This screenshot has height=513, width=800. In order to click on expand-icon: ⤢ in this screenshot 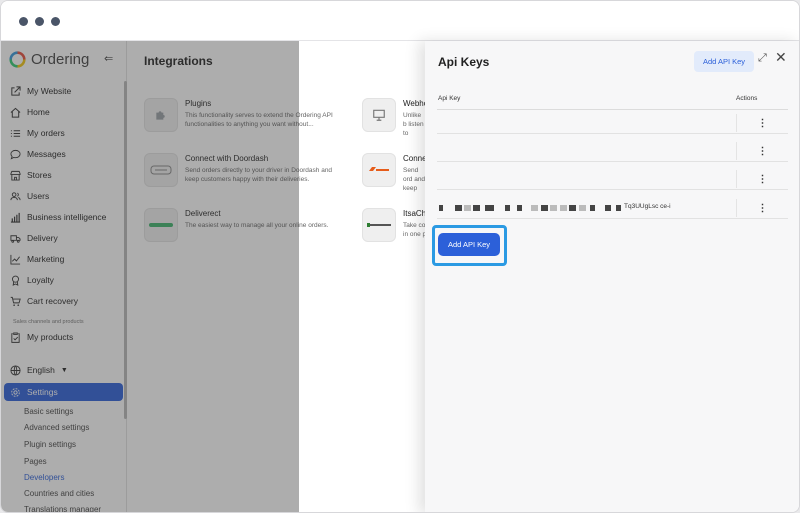, I will do `click(762, 58)`.